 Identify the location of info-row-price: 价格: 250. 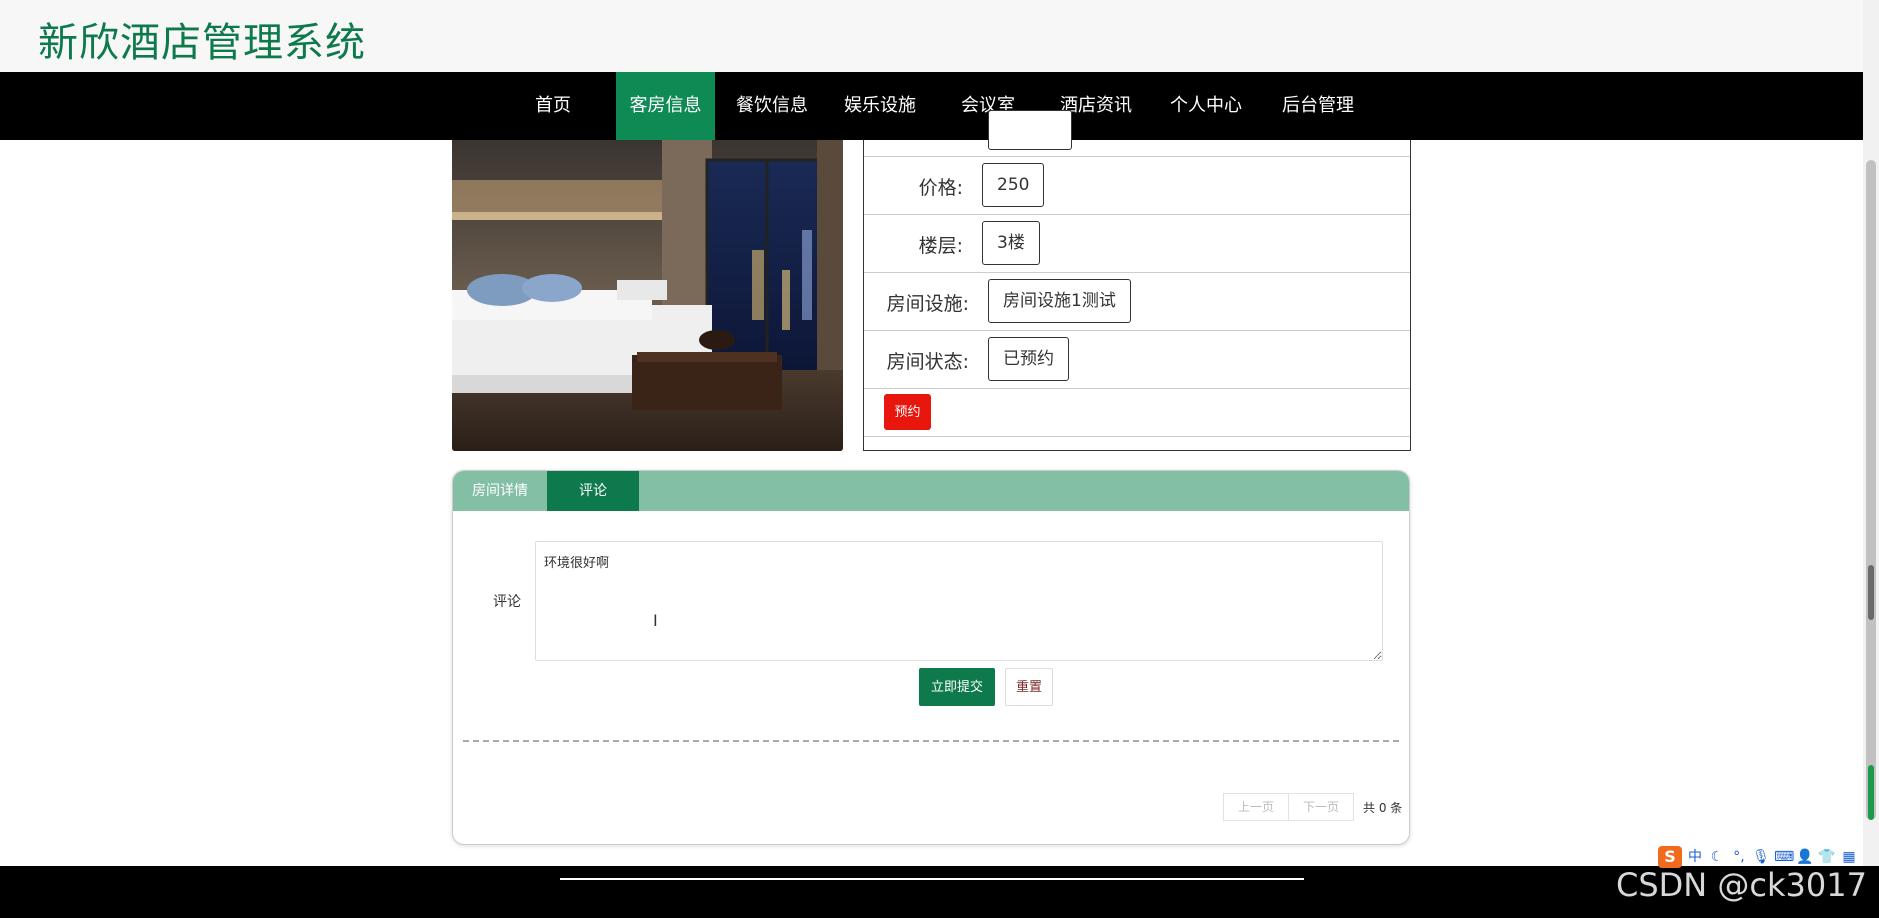
(1137, 186).